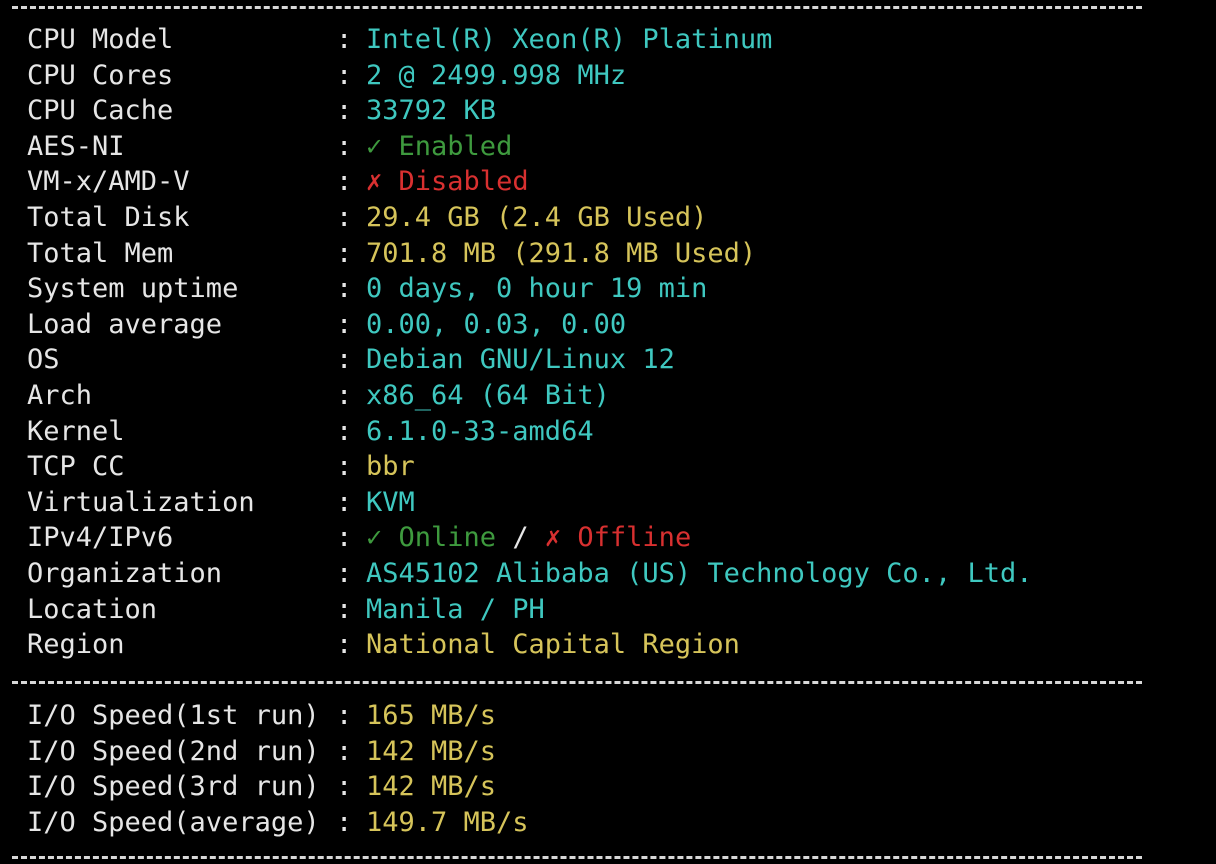 The height and width of the screenshot is (864, 1216). I want to click on row-label: I/O Speed(2nd run), so click(173, 751).